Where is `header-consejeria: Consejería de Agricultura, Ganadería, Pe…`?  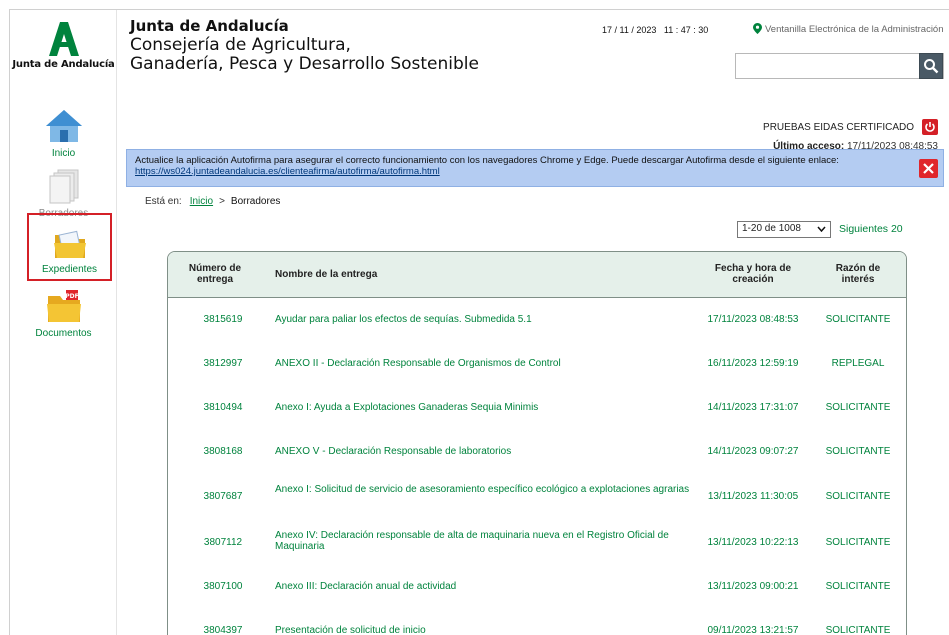
header-consejeria: Consejería de Agricultura, Ganadería, Pe… is located at coordinates (360, 55).